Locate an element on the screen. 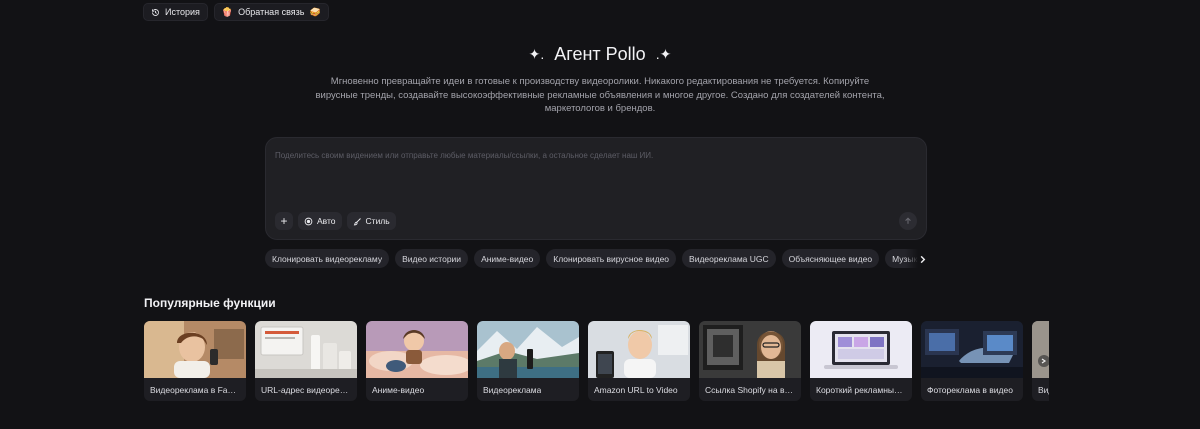  popcorn-icon: 🍿 is located at coordinates (227, 11).